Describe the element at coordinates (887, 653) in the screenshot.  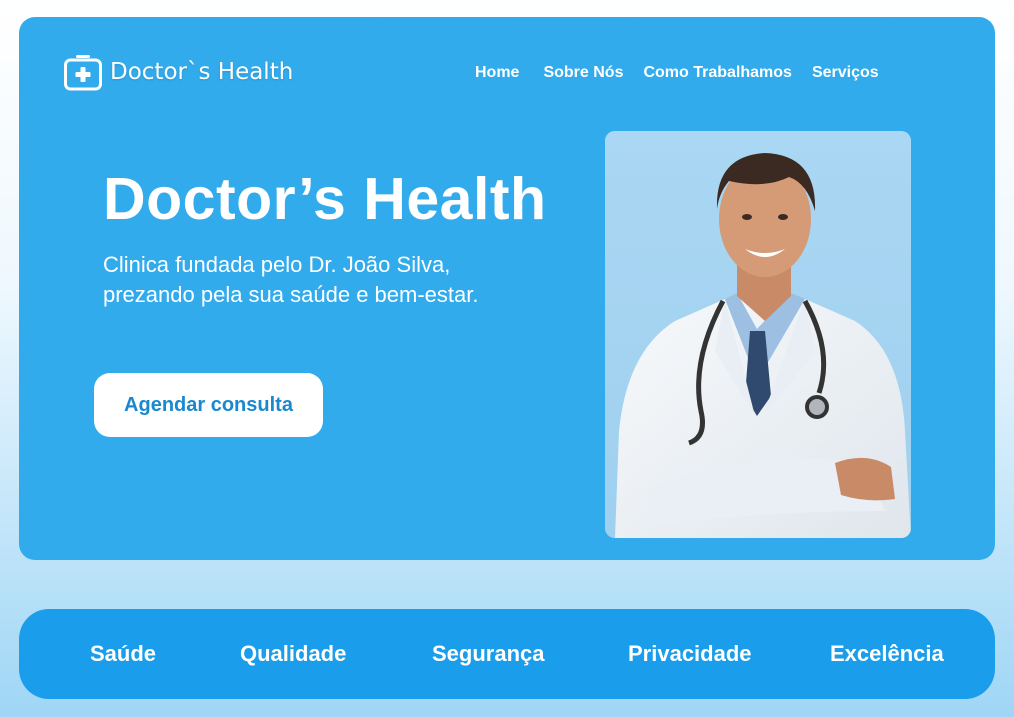
I see `value-excelencia: Excelência` at that location.